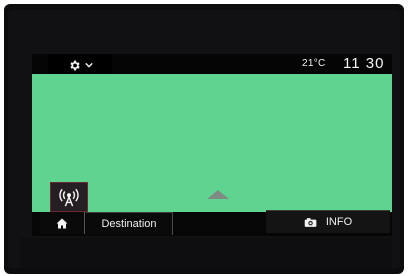  I want to click on info-button: INFO, so click(328, 221).